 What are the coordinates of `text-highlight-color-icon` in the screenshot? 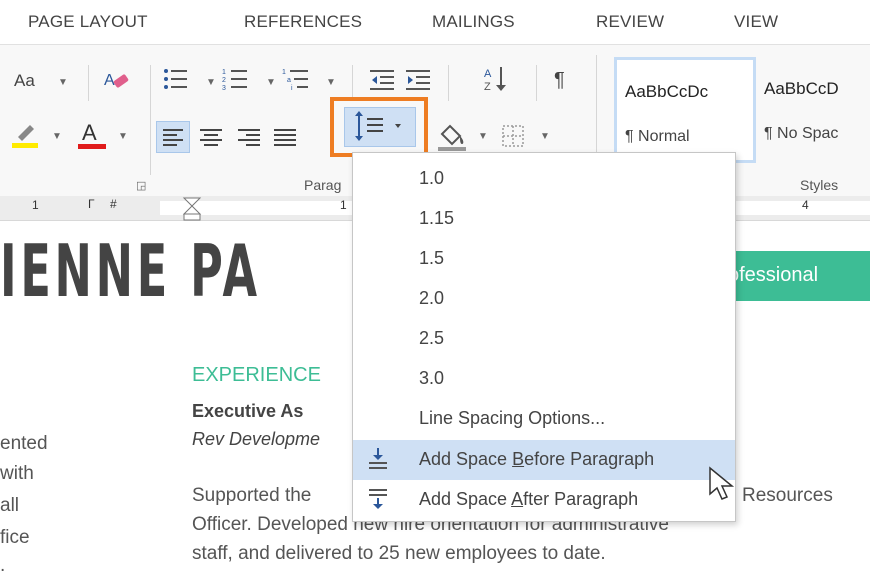 It's located at (27, 135).